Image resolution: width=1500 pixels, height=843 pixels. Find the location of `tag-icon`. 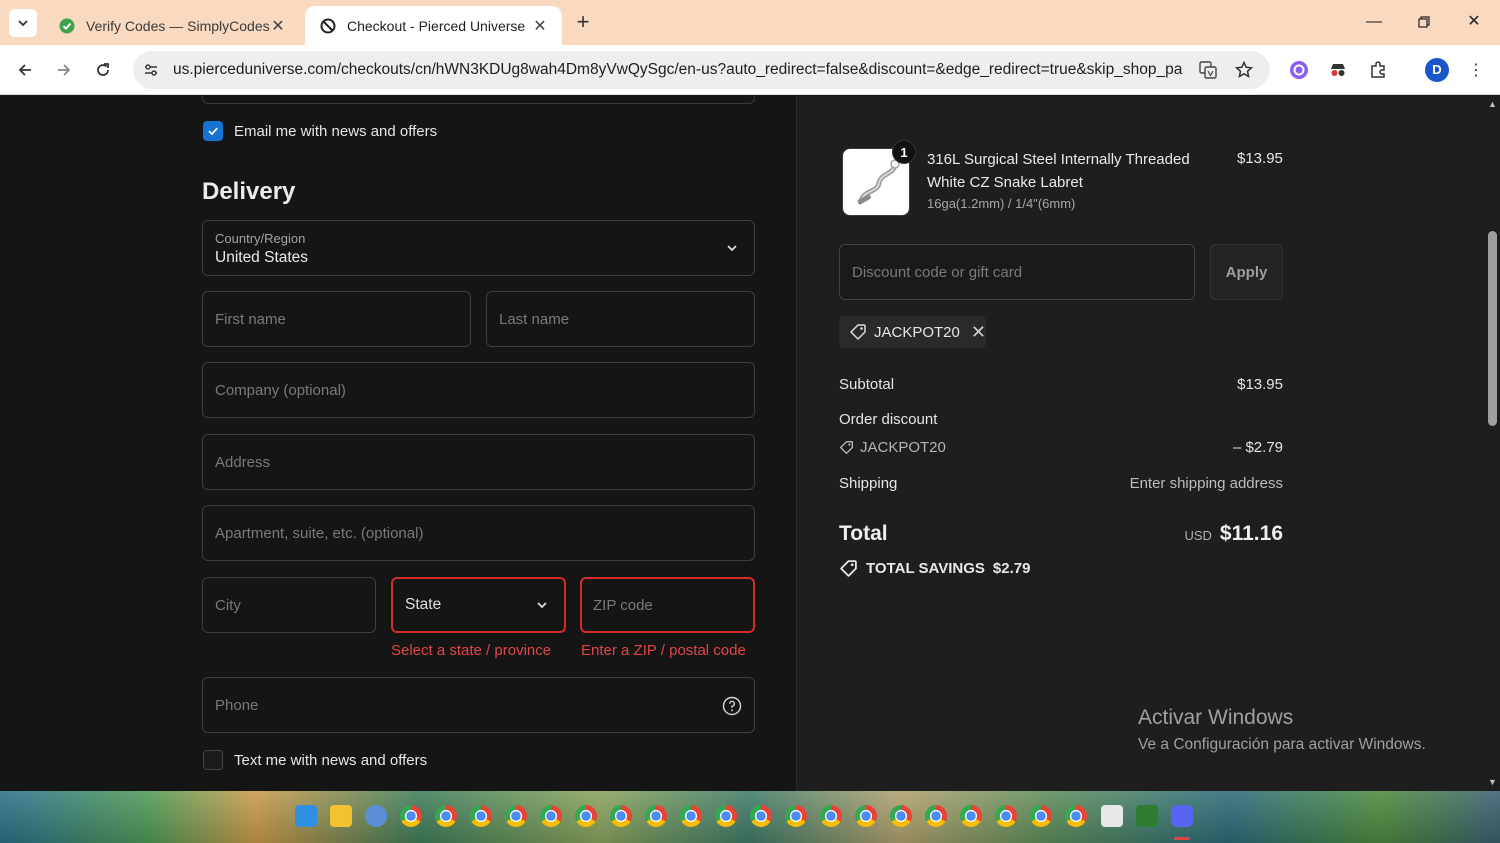

tag-icon is located at coordinates (846, 447).